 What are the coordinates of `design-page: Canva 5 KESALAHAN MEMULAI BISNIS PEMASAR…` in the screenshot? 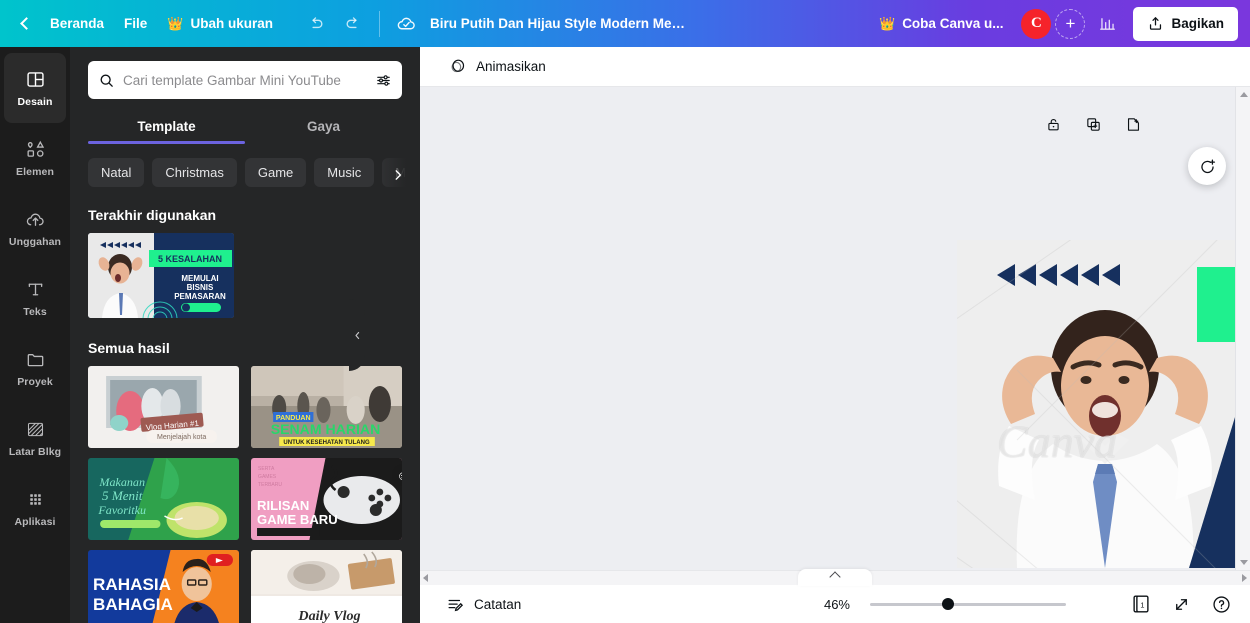 It's located at (1103, 404).